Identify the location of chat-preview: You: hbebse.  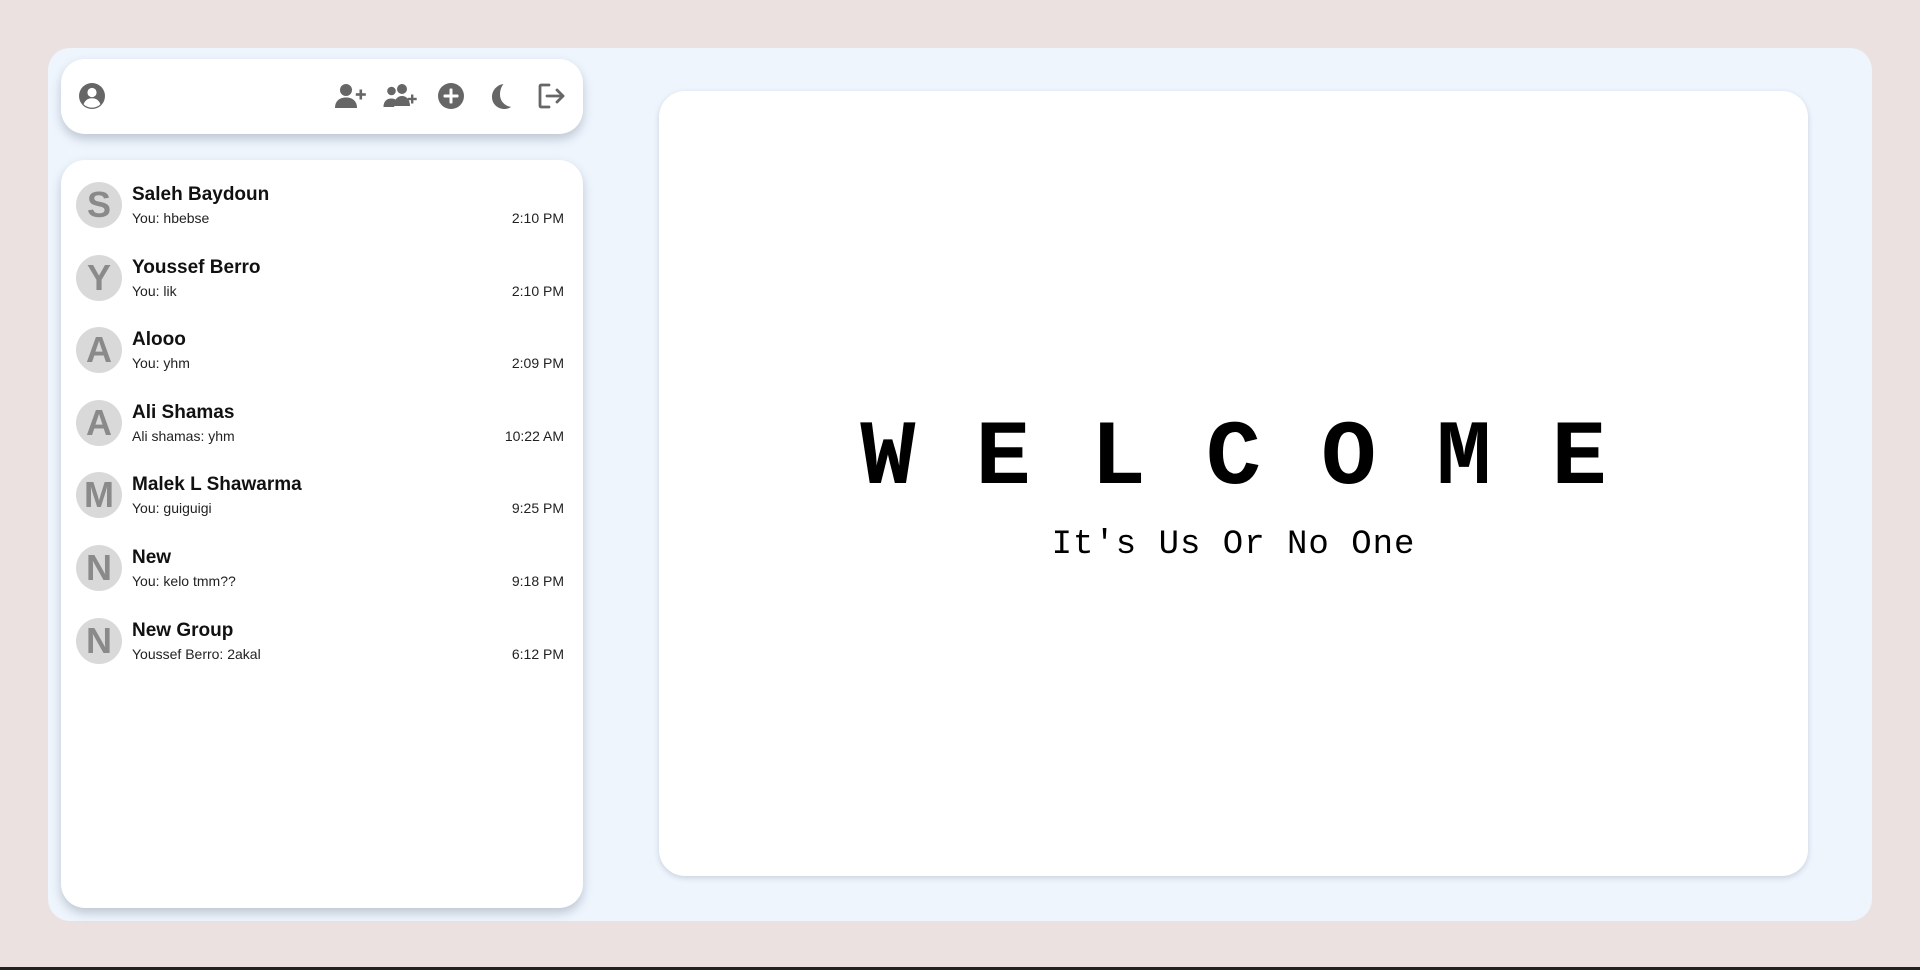
(171, 218).